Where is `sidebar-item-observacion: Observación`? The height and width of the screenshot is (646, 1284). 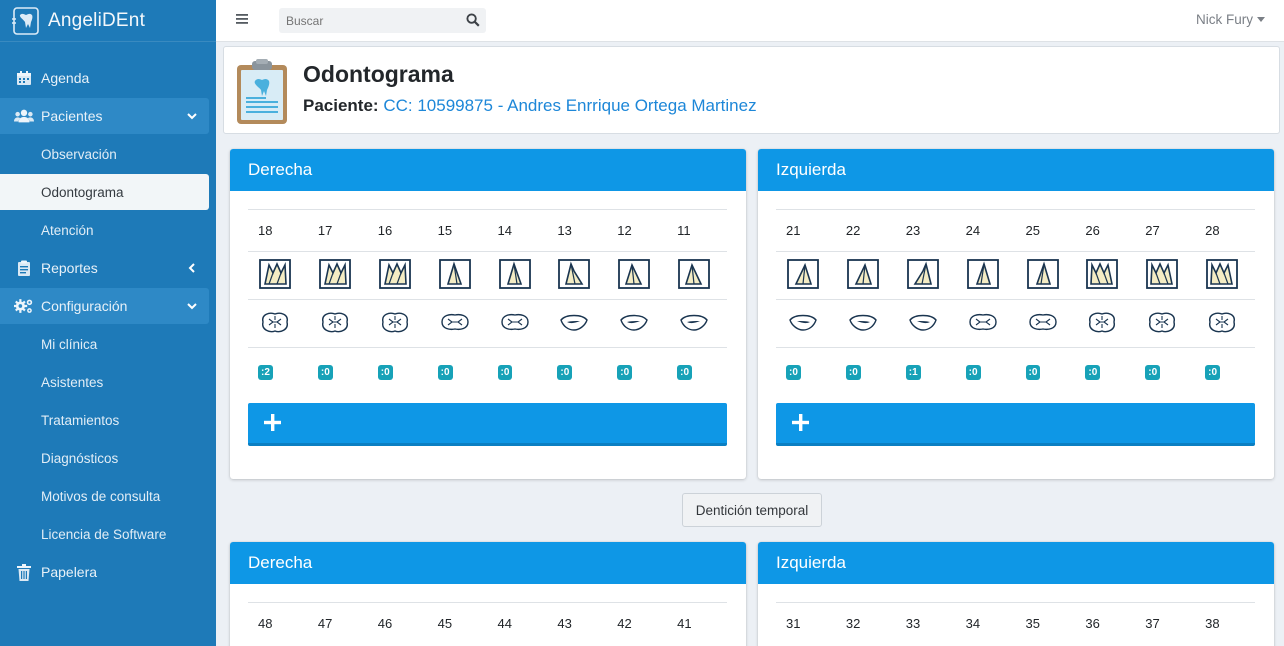
sidebar-item-observacion: Observación is located at coordinates (104, 154).